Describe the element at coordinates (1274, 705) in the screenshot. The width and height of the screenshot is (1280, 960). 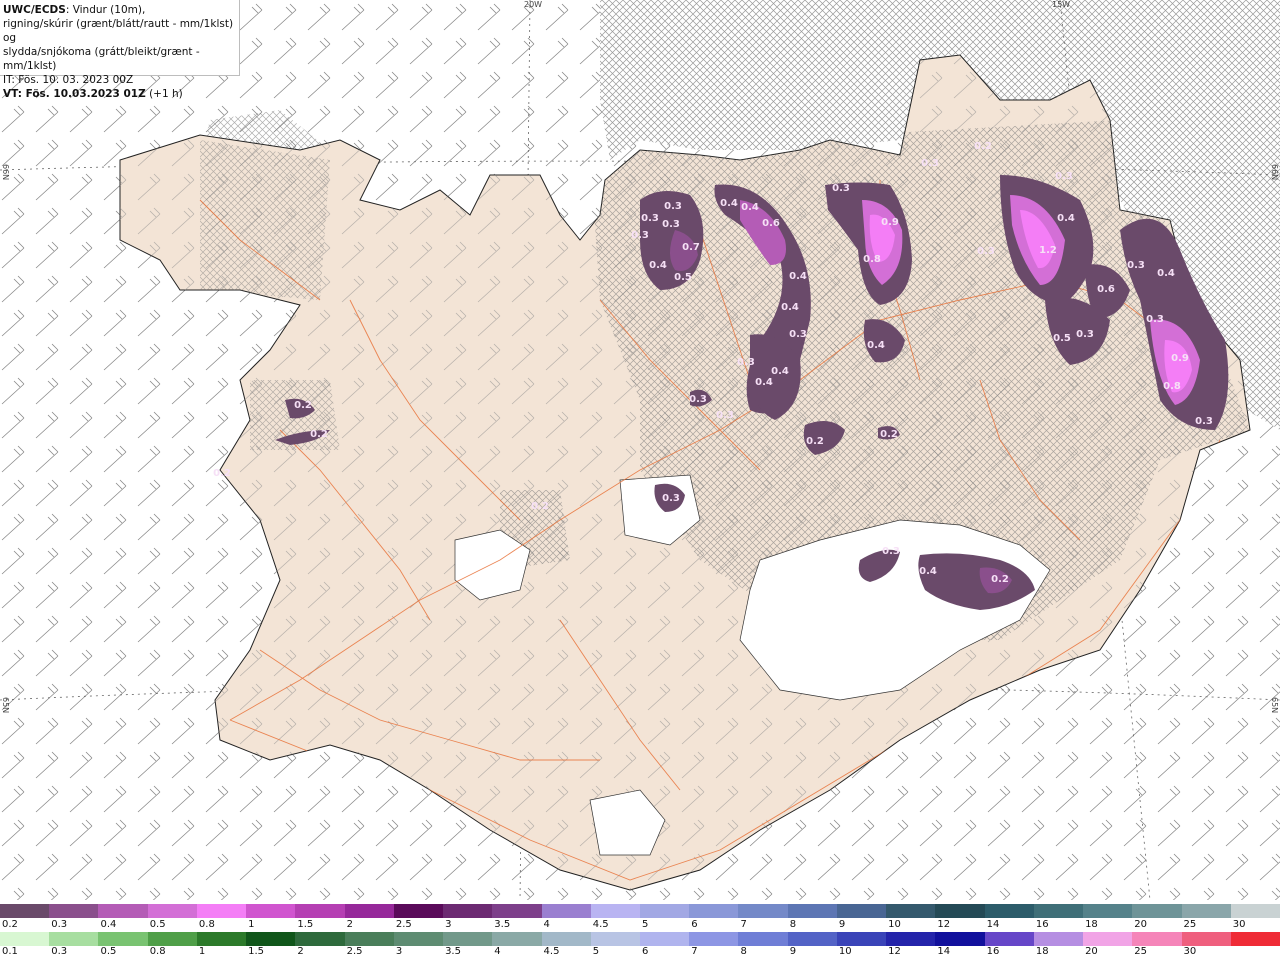
I see `latitude-label-right-65n: 65N` at that location.